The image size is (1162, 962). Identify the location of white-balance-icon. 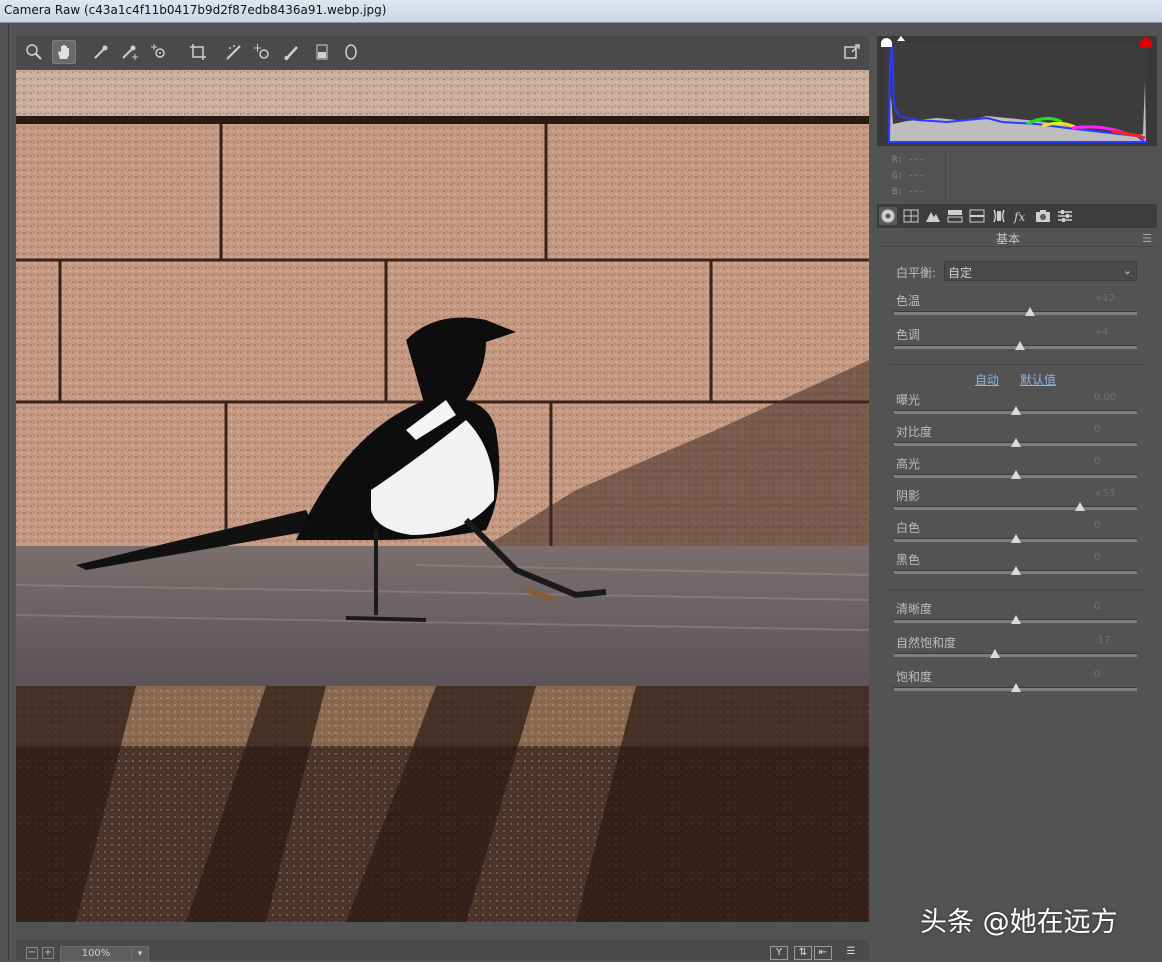
(101, 52).